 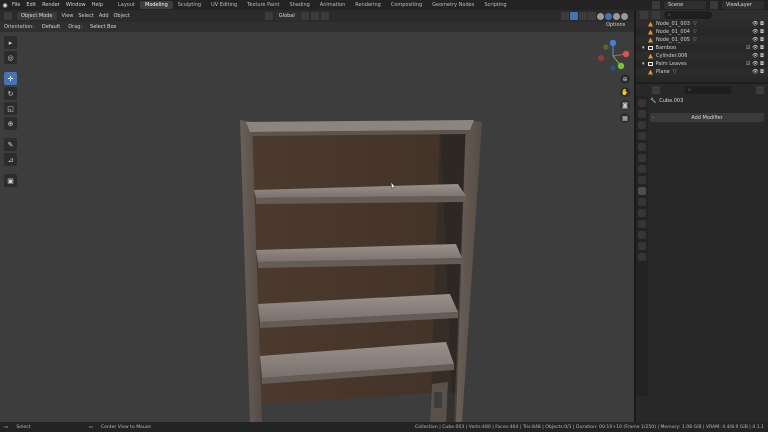 I want to click on pin-icon, so click(x=760, y=90).